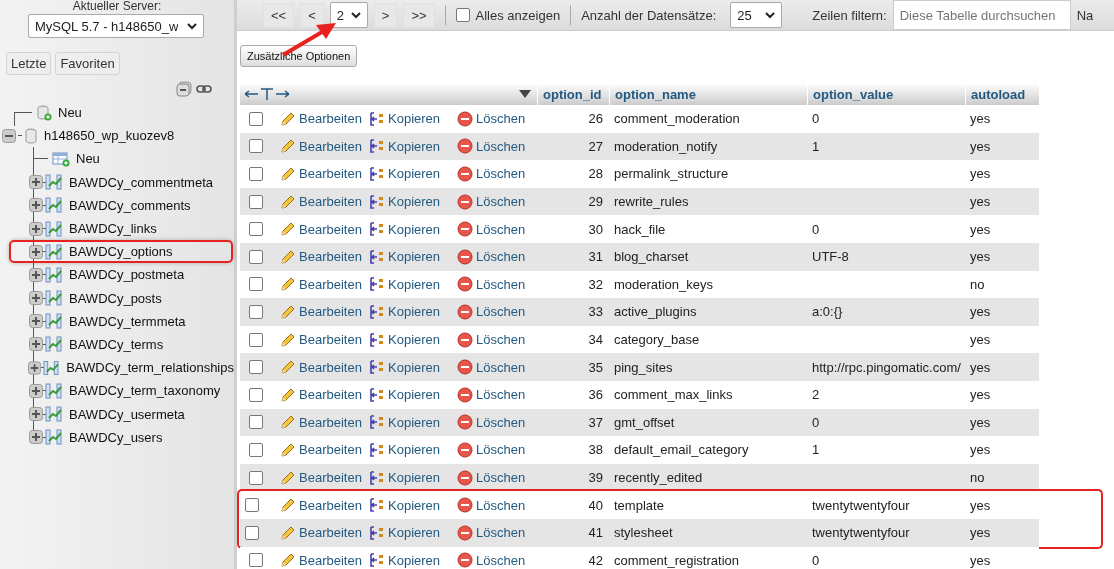  What do you see at coordinates (130, 205) in the screenshot?
I see `tree-item: BAWDCy_comments` at bounding box center [130, 205].